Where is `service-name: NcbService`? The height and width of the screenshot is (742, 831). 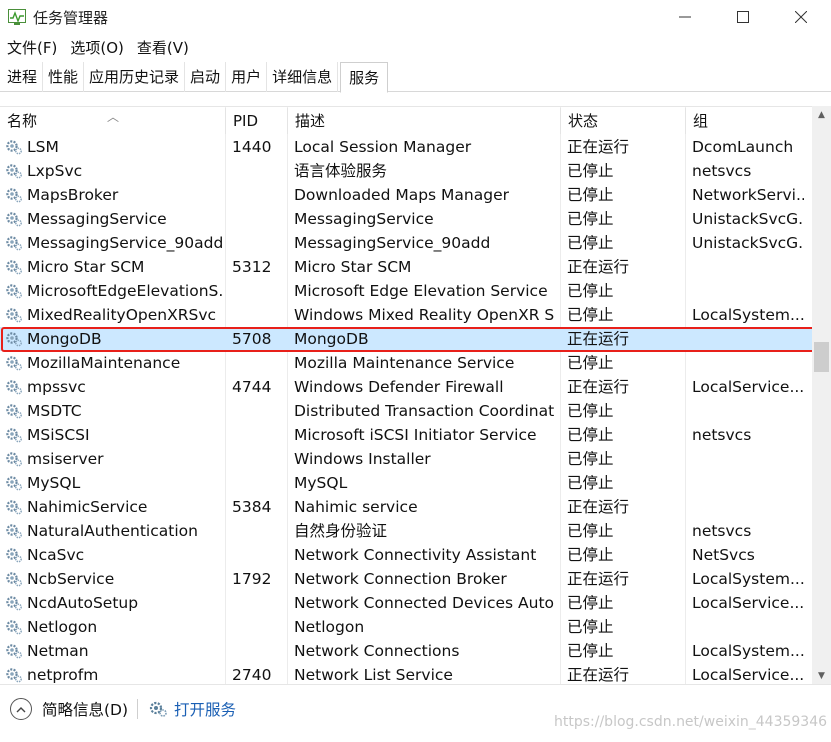 service-name: NcbService is located at coordinates (71, 579).